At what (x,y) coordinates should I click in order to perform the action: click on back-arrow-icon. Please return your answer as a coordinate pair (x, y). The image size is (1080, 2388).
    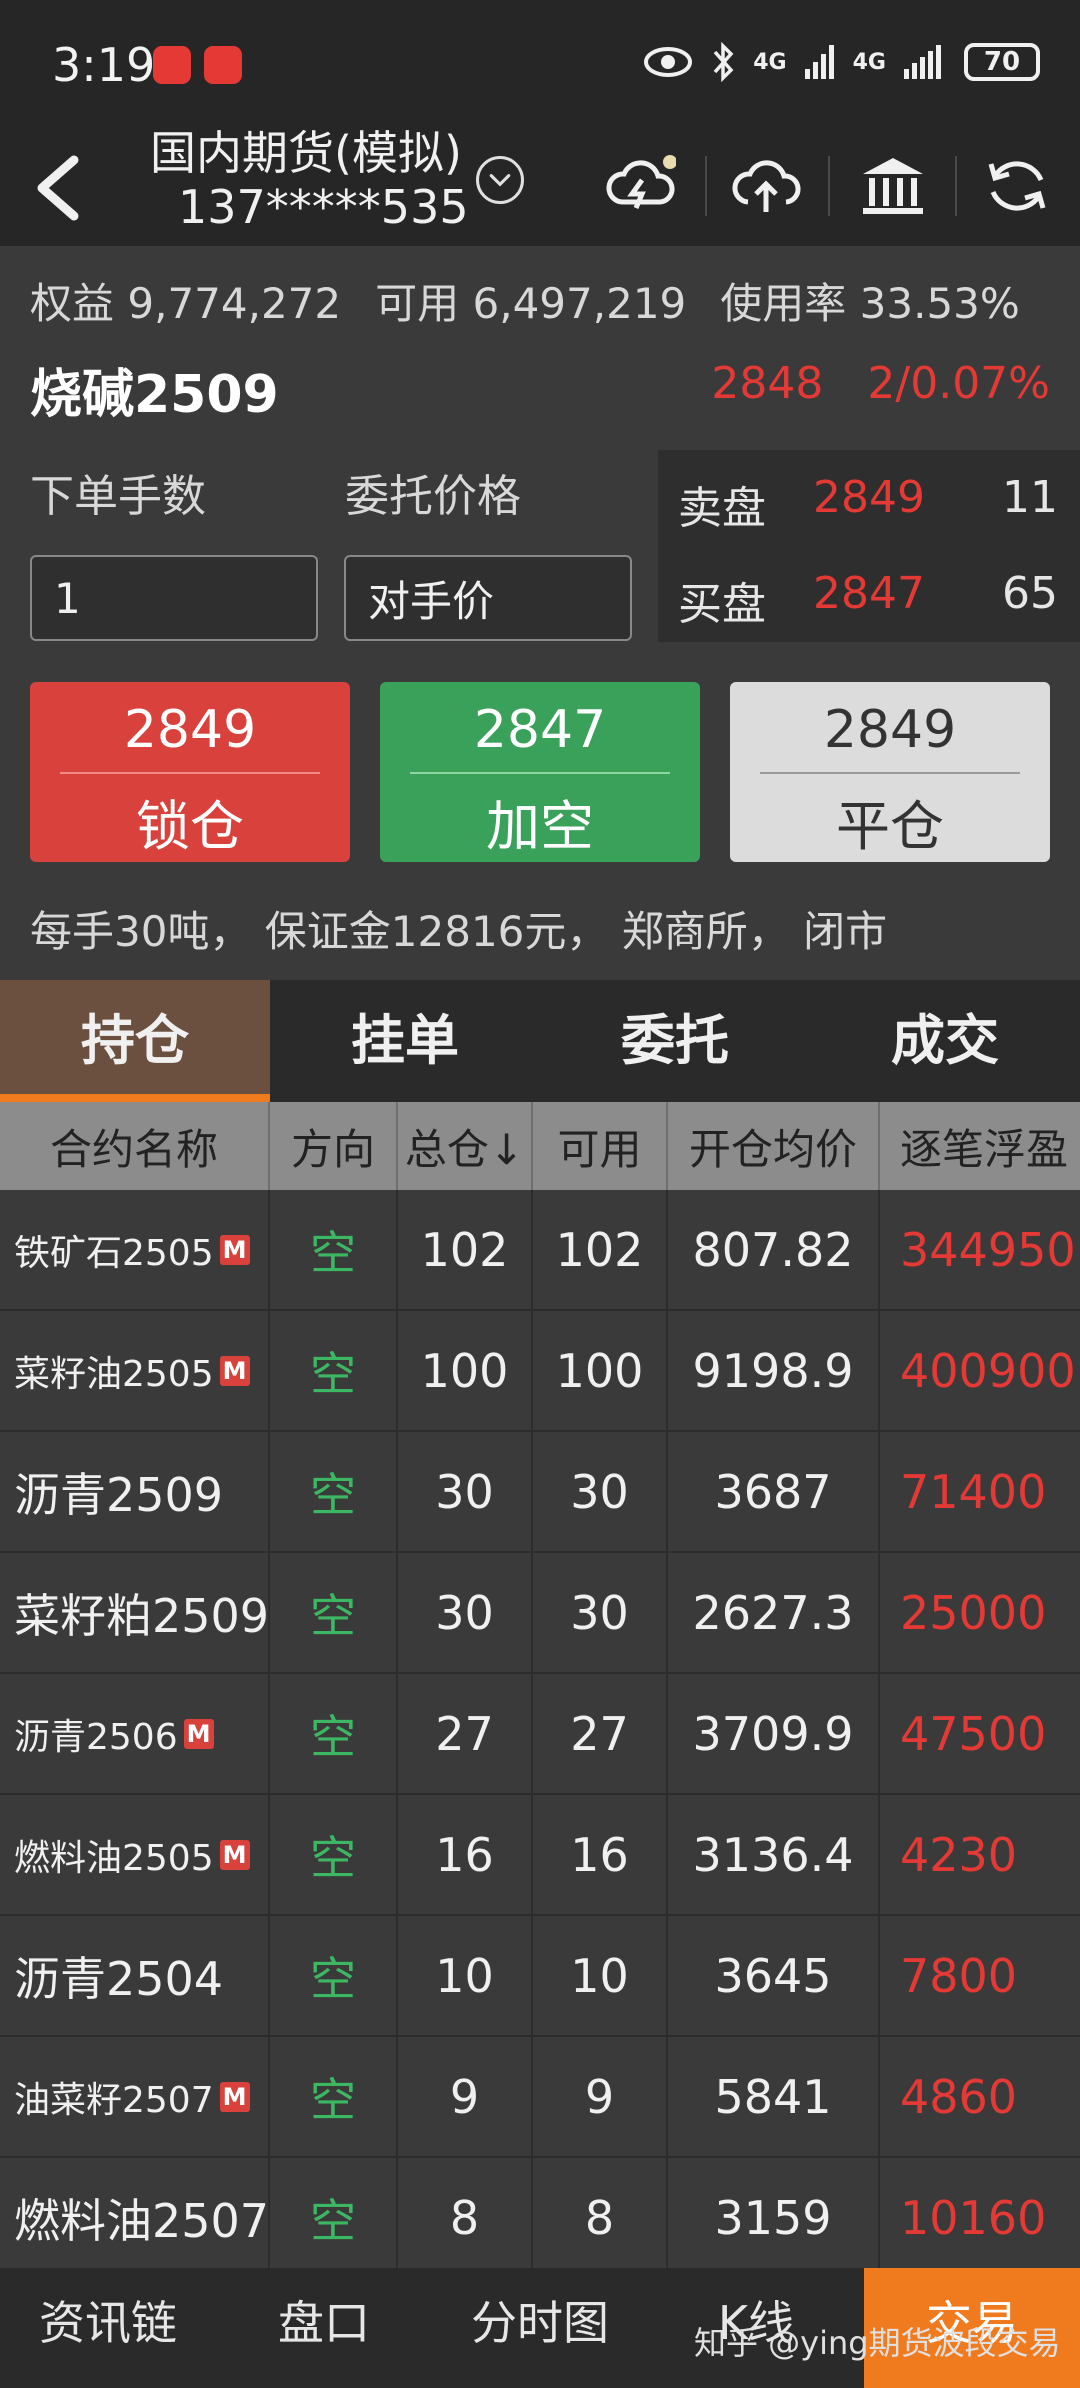
    Looking at the image, I should click on (59, 188).